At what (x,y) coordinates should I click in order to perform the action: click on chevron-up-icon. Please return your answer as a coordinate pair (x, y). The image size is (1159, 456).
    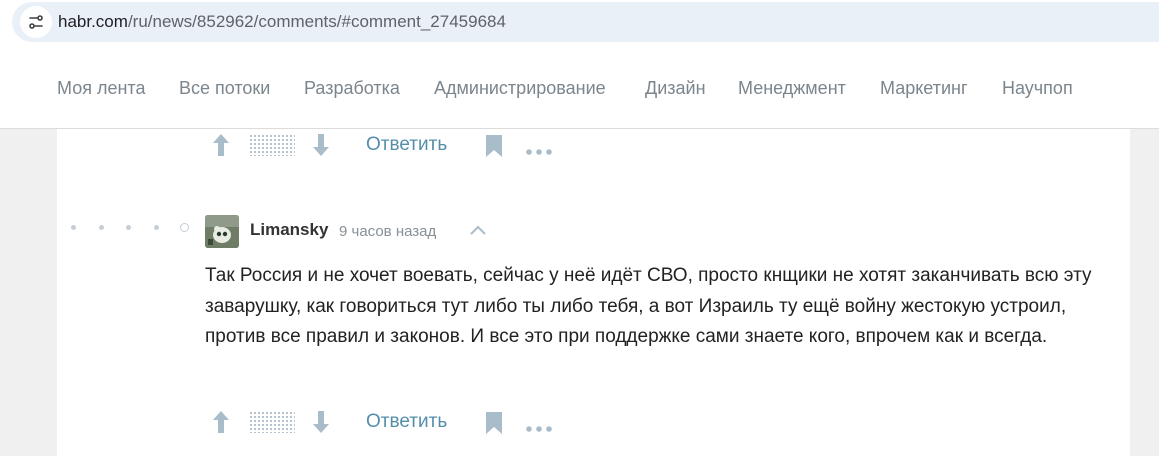
    Looking at the image, I should click on (478, 232).